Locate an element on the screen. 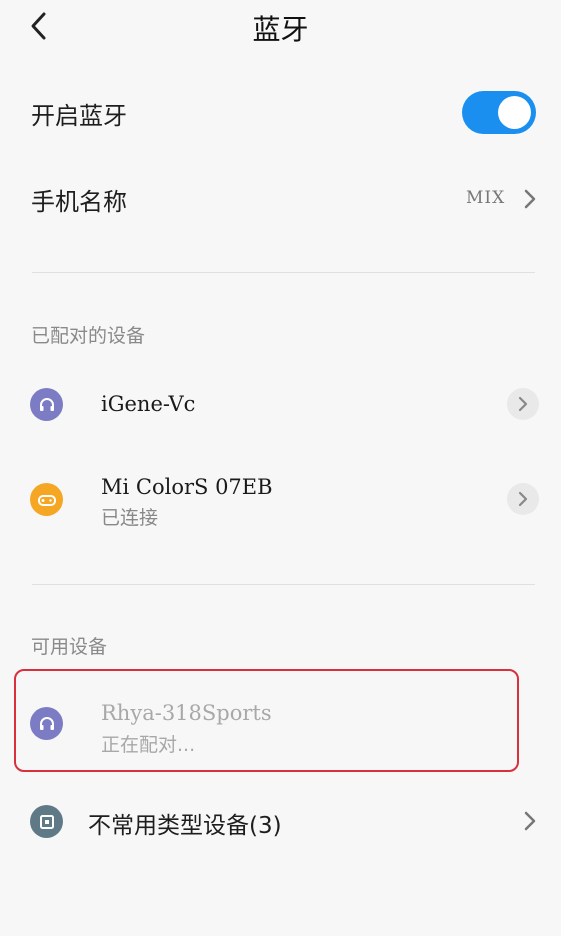 This screenshot has height=936, width=561. bluetooth-toggle is located at coordinates (499, 112).